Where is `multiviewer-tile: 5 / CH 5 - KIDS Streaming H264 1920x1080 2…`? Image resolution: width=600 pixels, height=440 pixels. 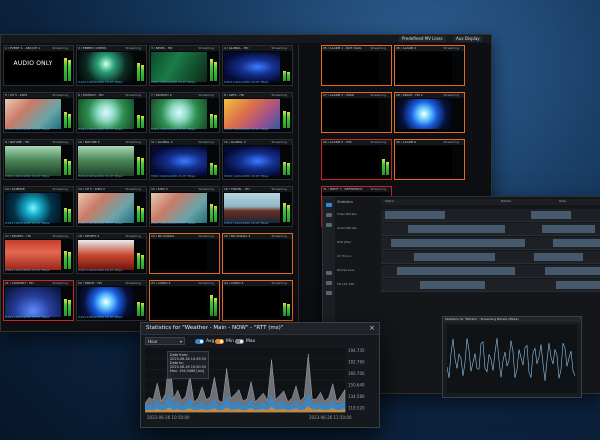 multiviewer-tile: 5 / CH 5 - KIDS Streaming H264 1920x1080 2… is located at coordinates (38, 112).